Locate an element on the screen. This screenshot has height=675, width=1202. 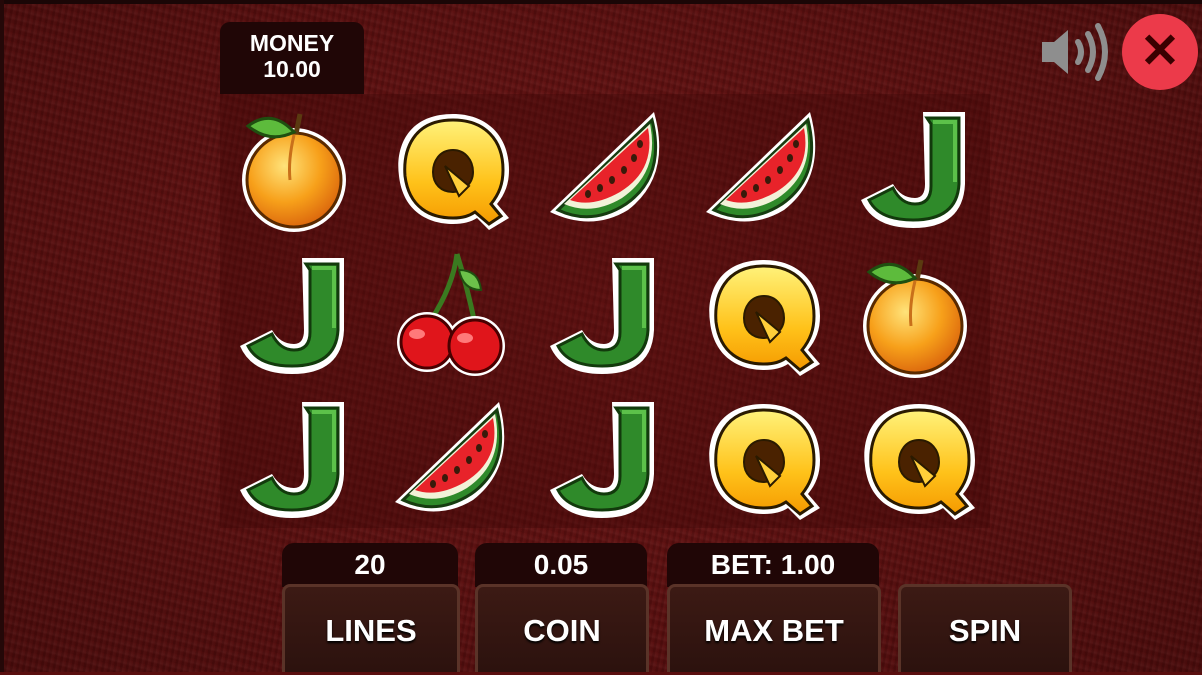
max-bet-button: MAX BET is located at coordinates (774, 628).